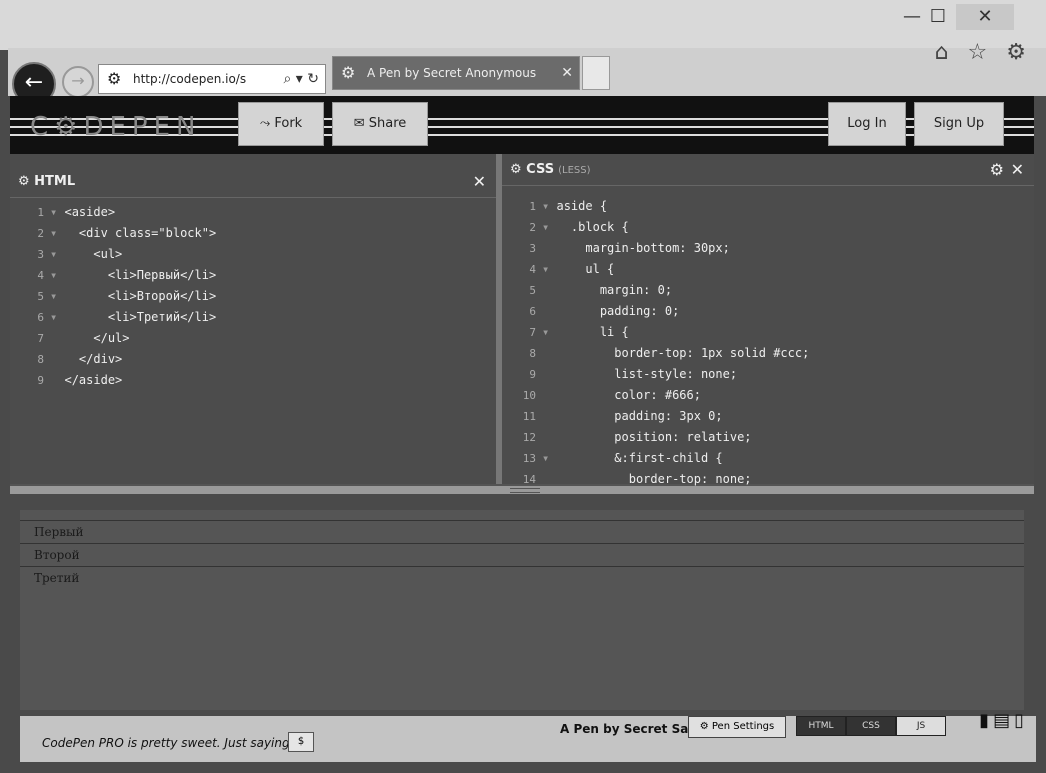  I want to click on pro-promo-button: $, so click(301, 742).